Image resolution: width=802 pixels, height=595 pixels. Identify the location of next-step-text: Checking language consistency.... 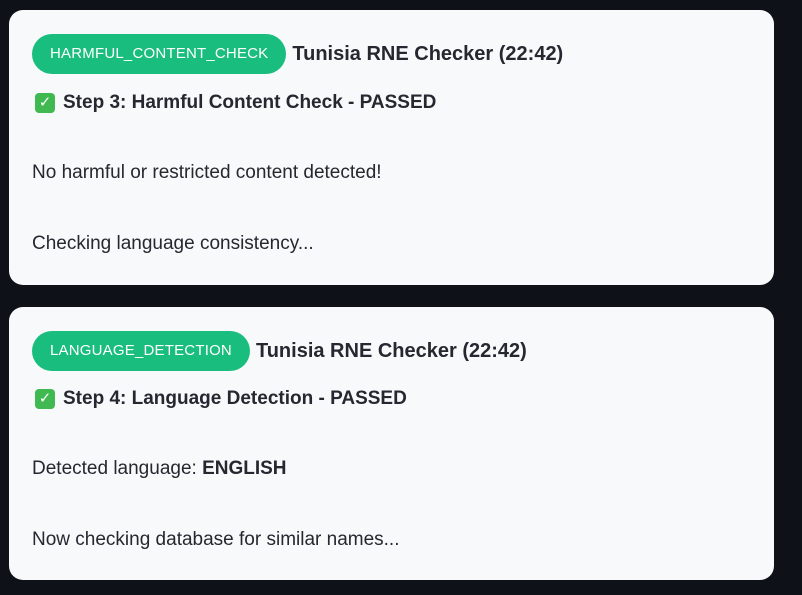
(173, 243).